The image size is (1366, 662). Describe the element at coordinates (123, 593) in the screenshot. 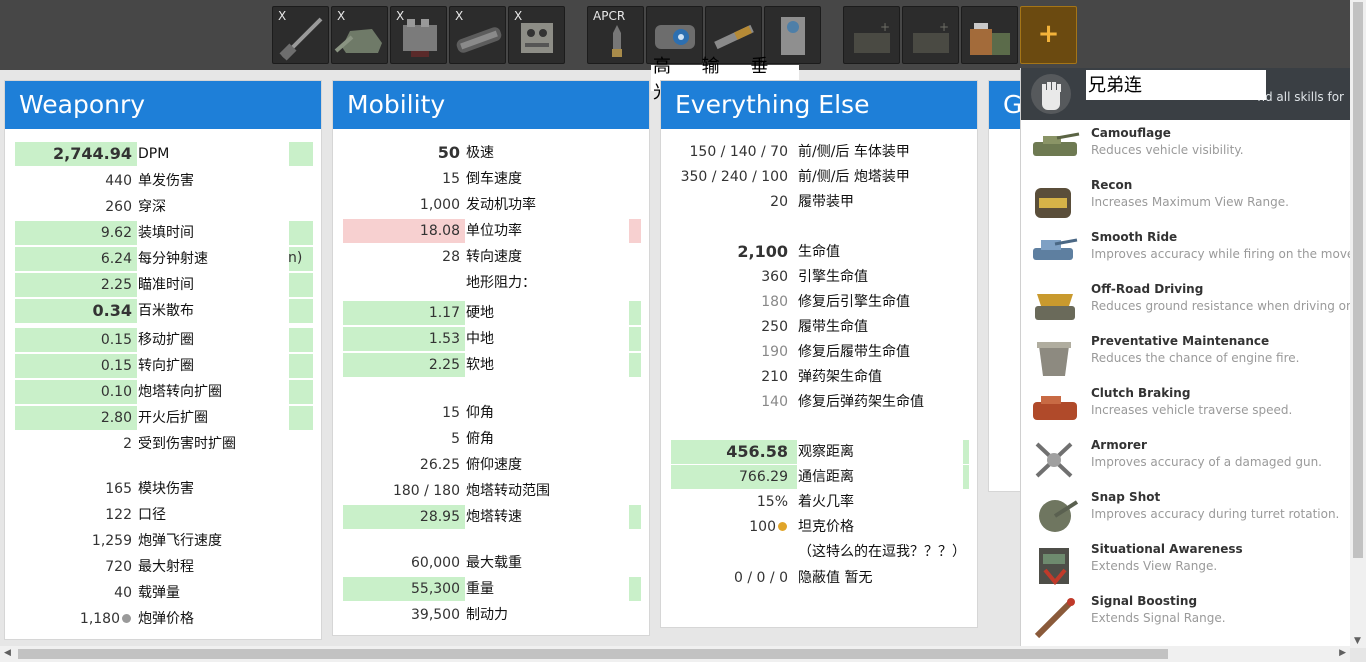

I see `stat-value: 40` at that location.